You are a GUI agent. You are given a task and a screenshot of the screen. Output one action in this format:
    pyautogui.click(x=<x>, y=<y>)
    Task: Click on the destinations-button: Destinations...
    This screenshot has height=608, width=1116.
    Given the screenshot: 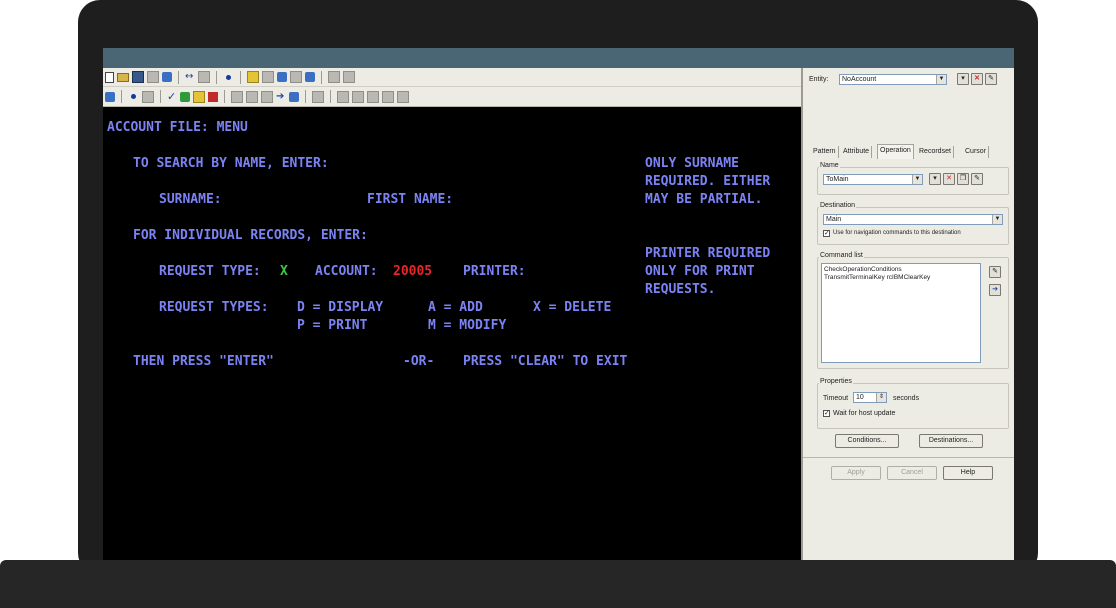 What is the action you would take?
    pyautogui.click(x=951, y=441)
    